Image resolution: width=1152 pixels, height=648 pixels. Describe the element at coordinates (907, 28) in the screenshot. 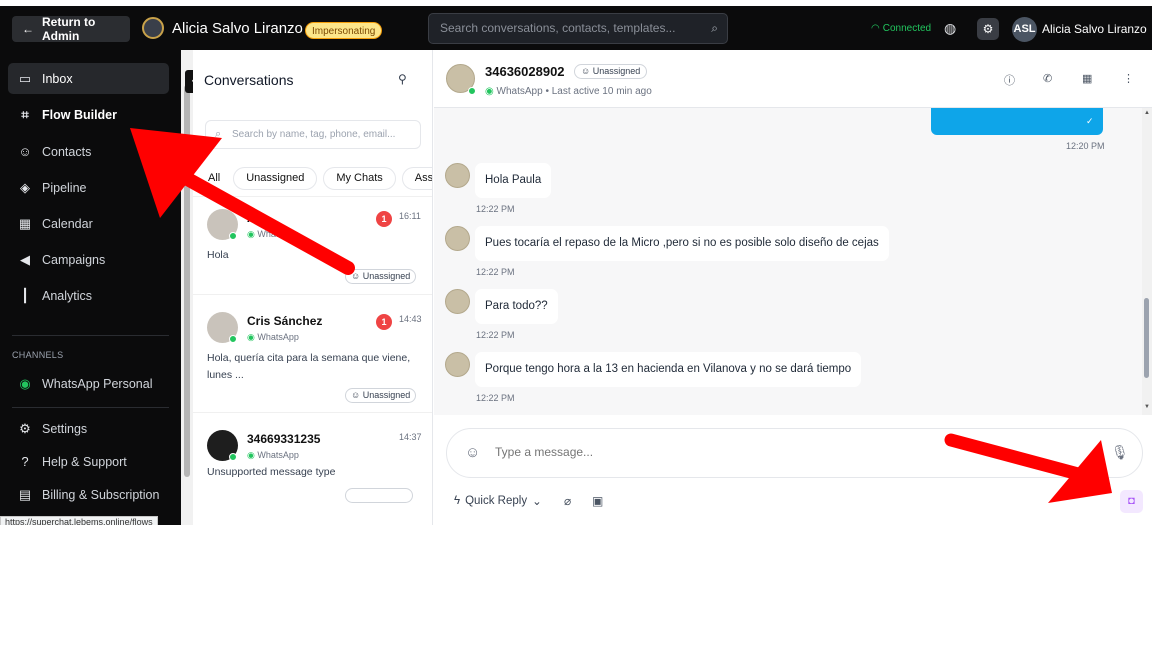

I see `connection-label: Connected` at that location.